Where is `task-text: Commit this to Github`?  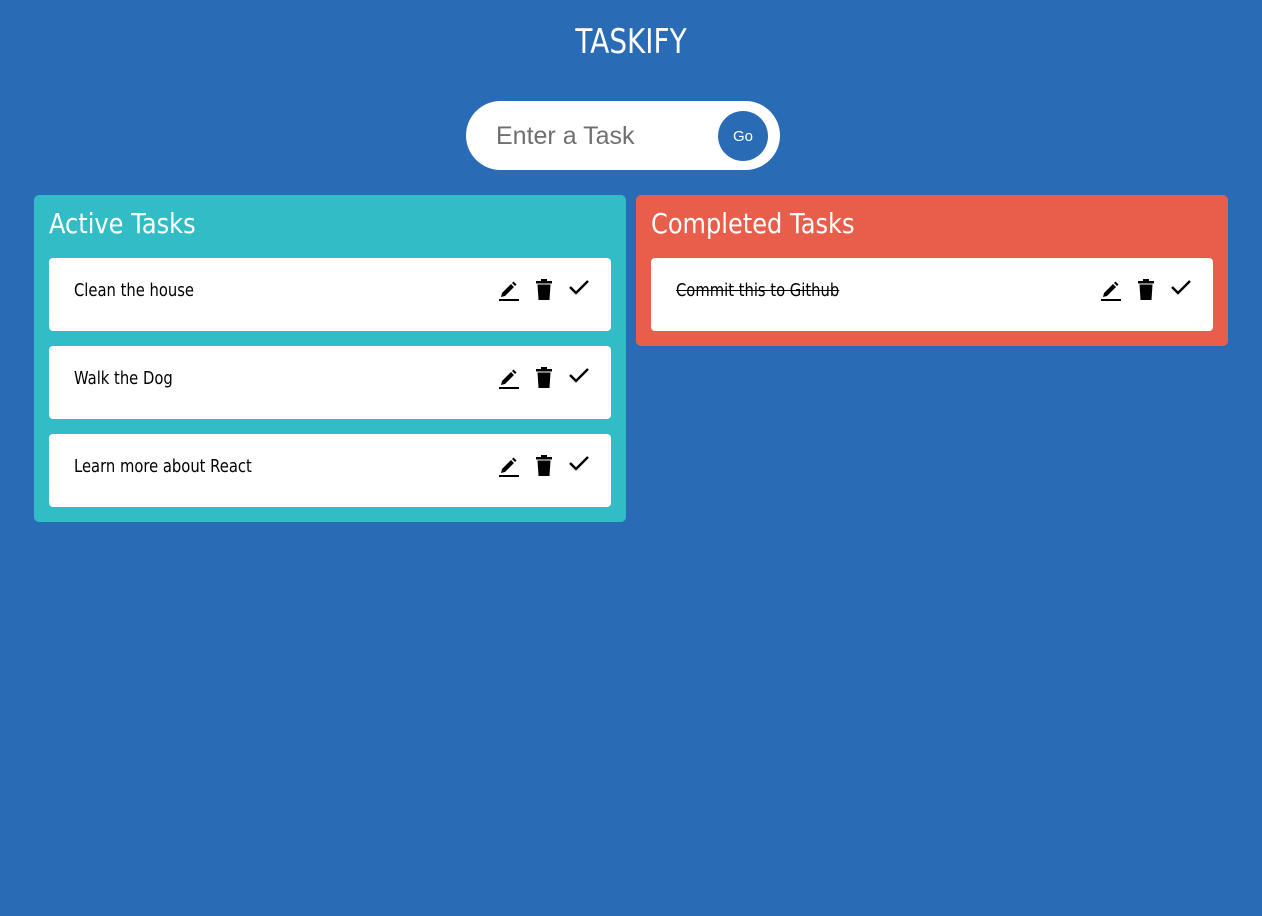 task-text: Commit this to Github is located at coordinates (758, 290).